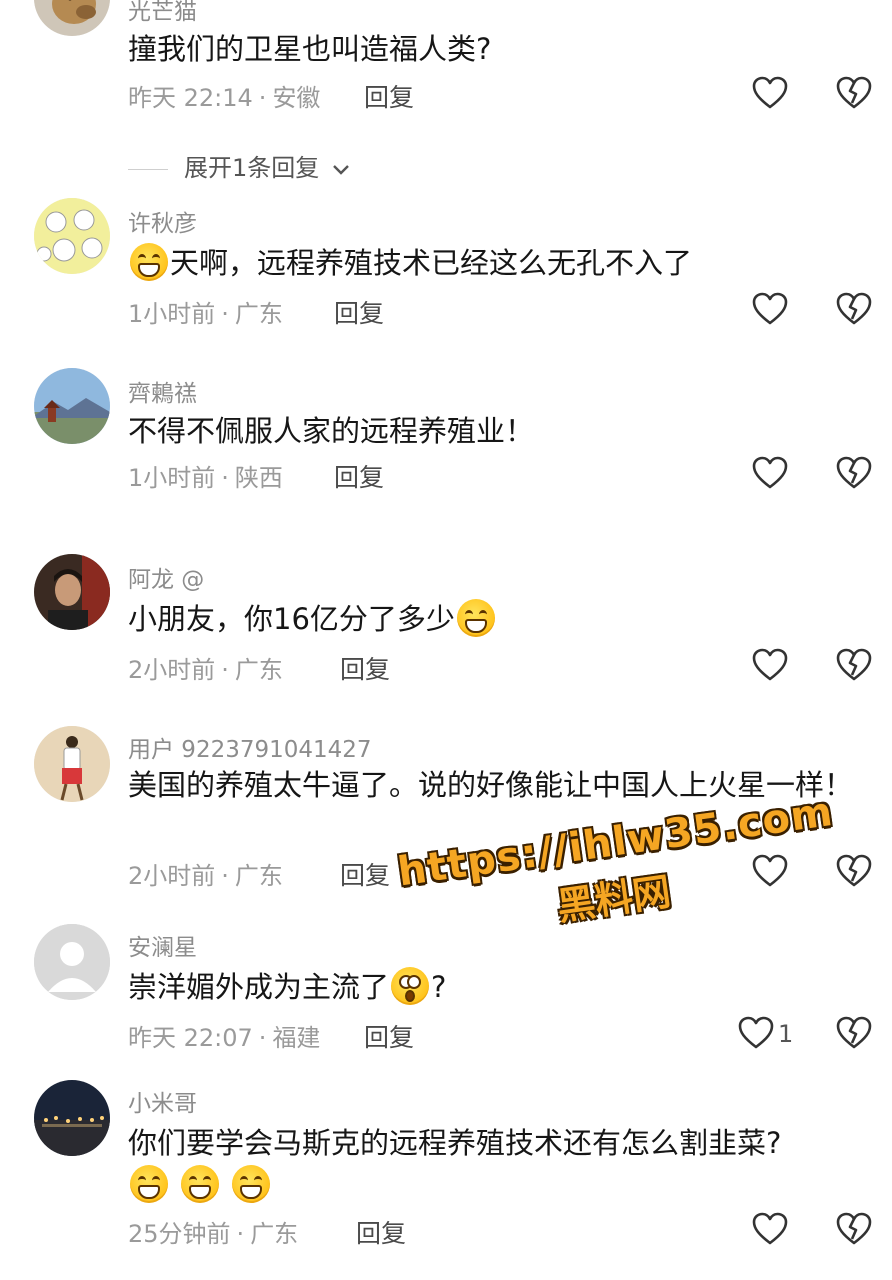  Describe the element at coordinates (493, 1164) in the screenshot. I see `comment-text: 你们要学会马斯克的远程养殖技术还有怎么割韭菜?` at that location.